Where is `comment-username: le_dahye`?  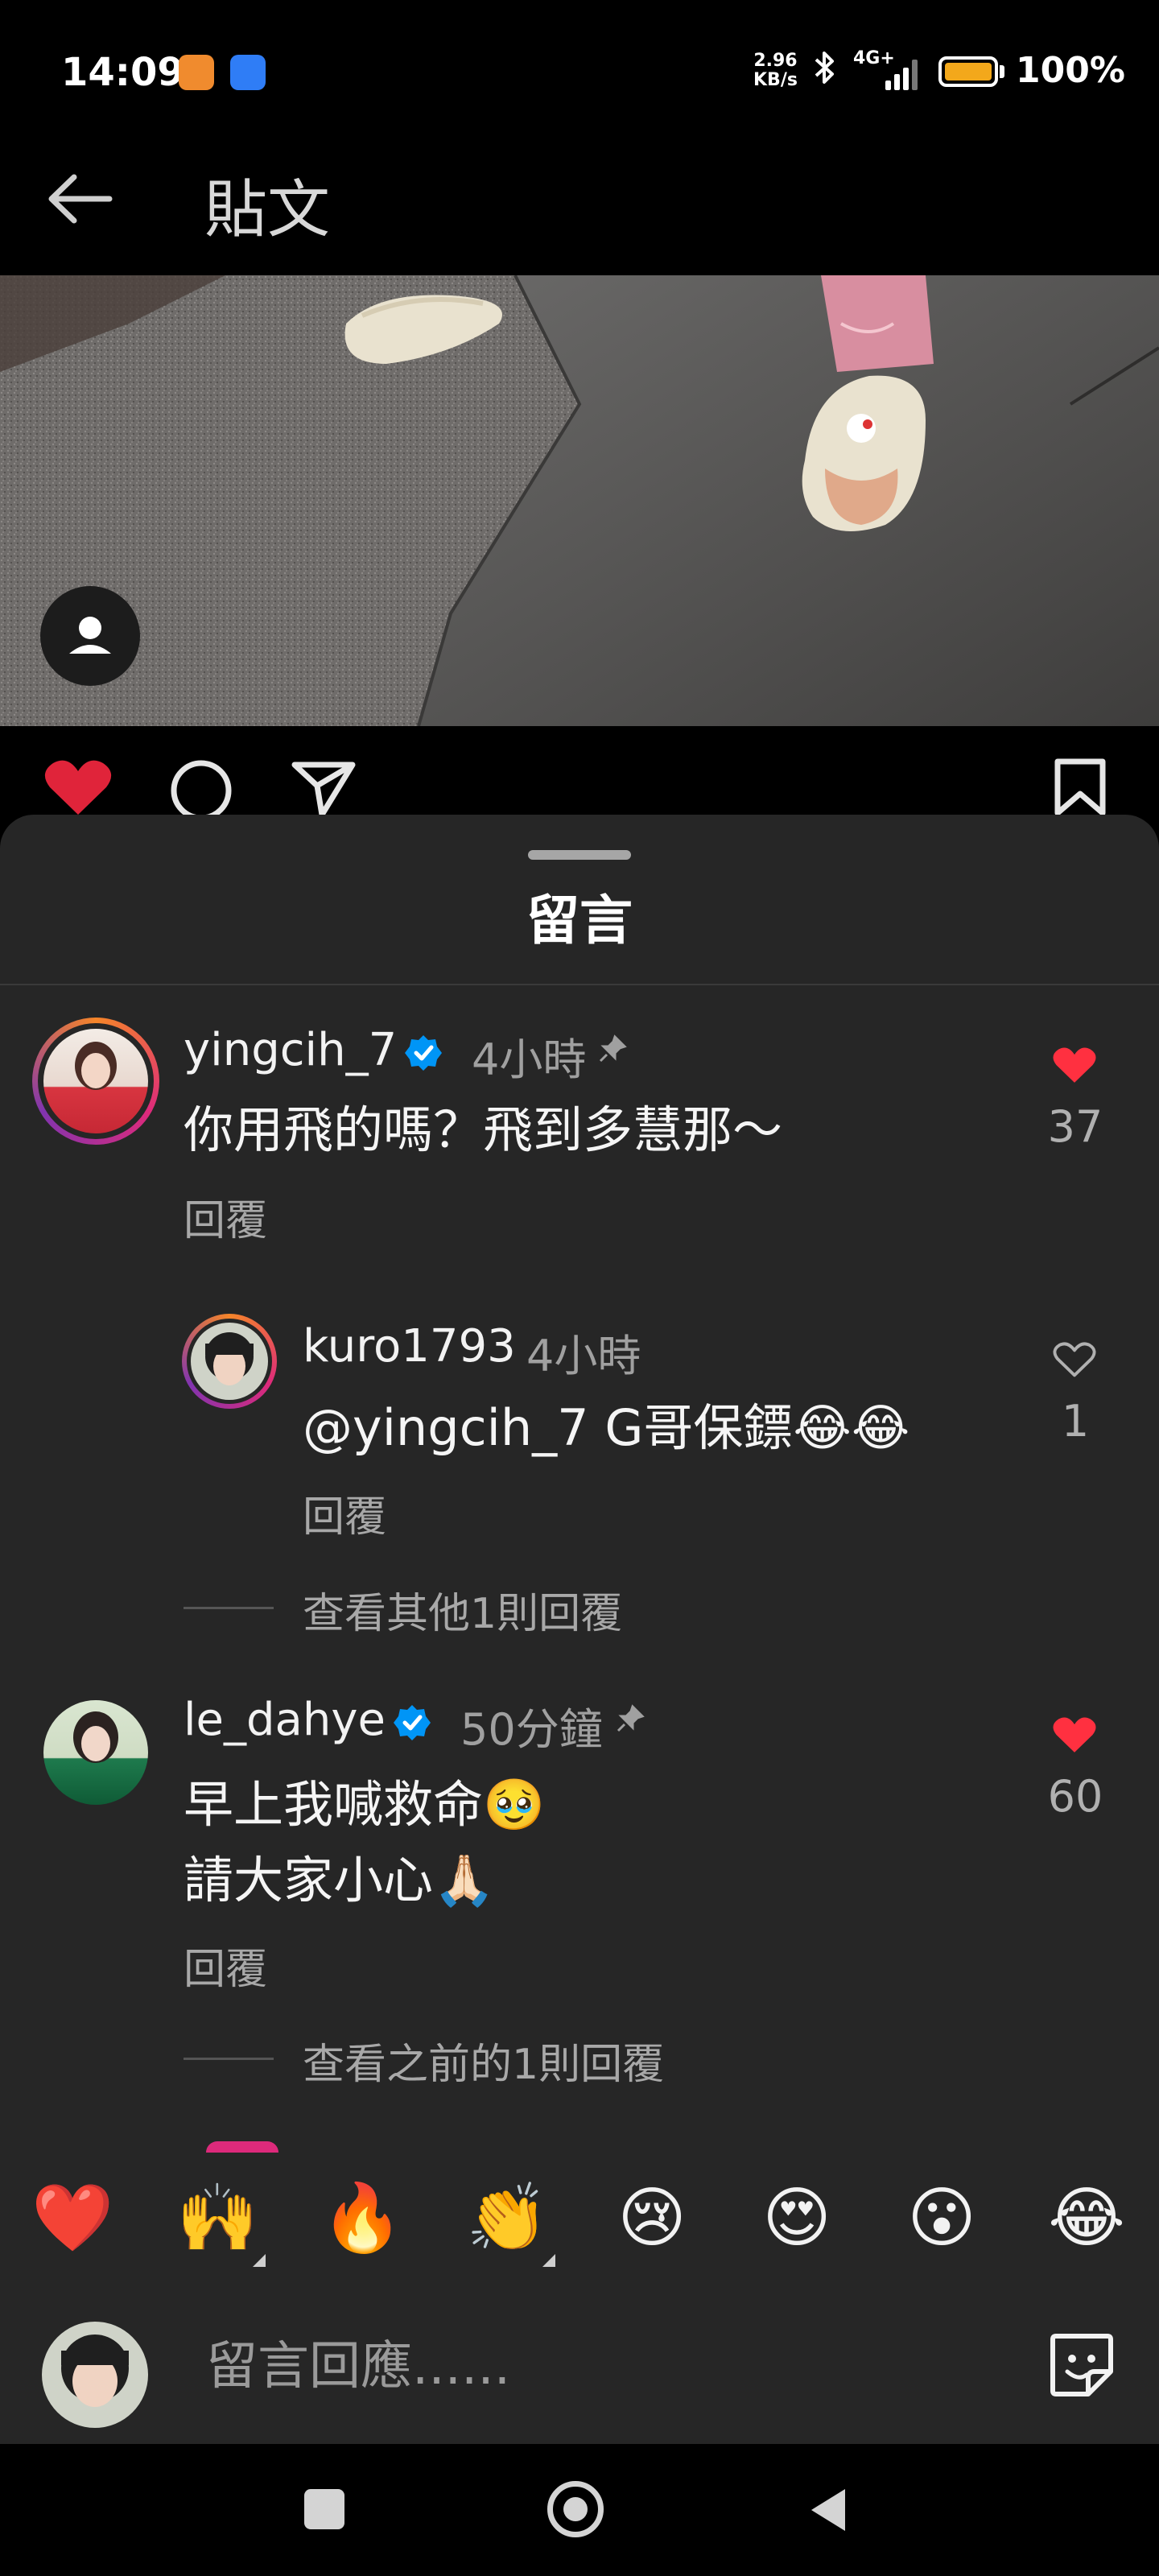 comment-username: le_dahye is located at coordinates (285, 1720).